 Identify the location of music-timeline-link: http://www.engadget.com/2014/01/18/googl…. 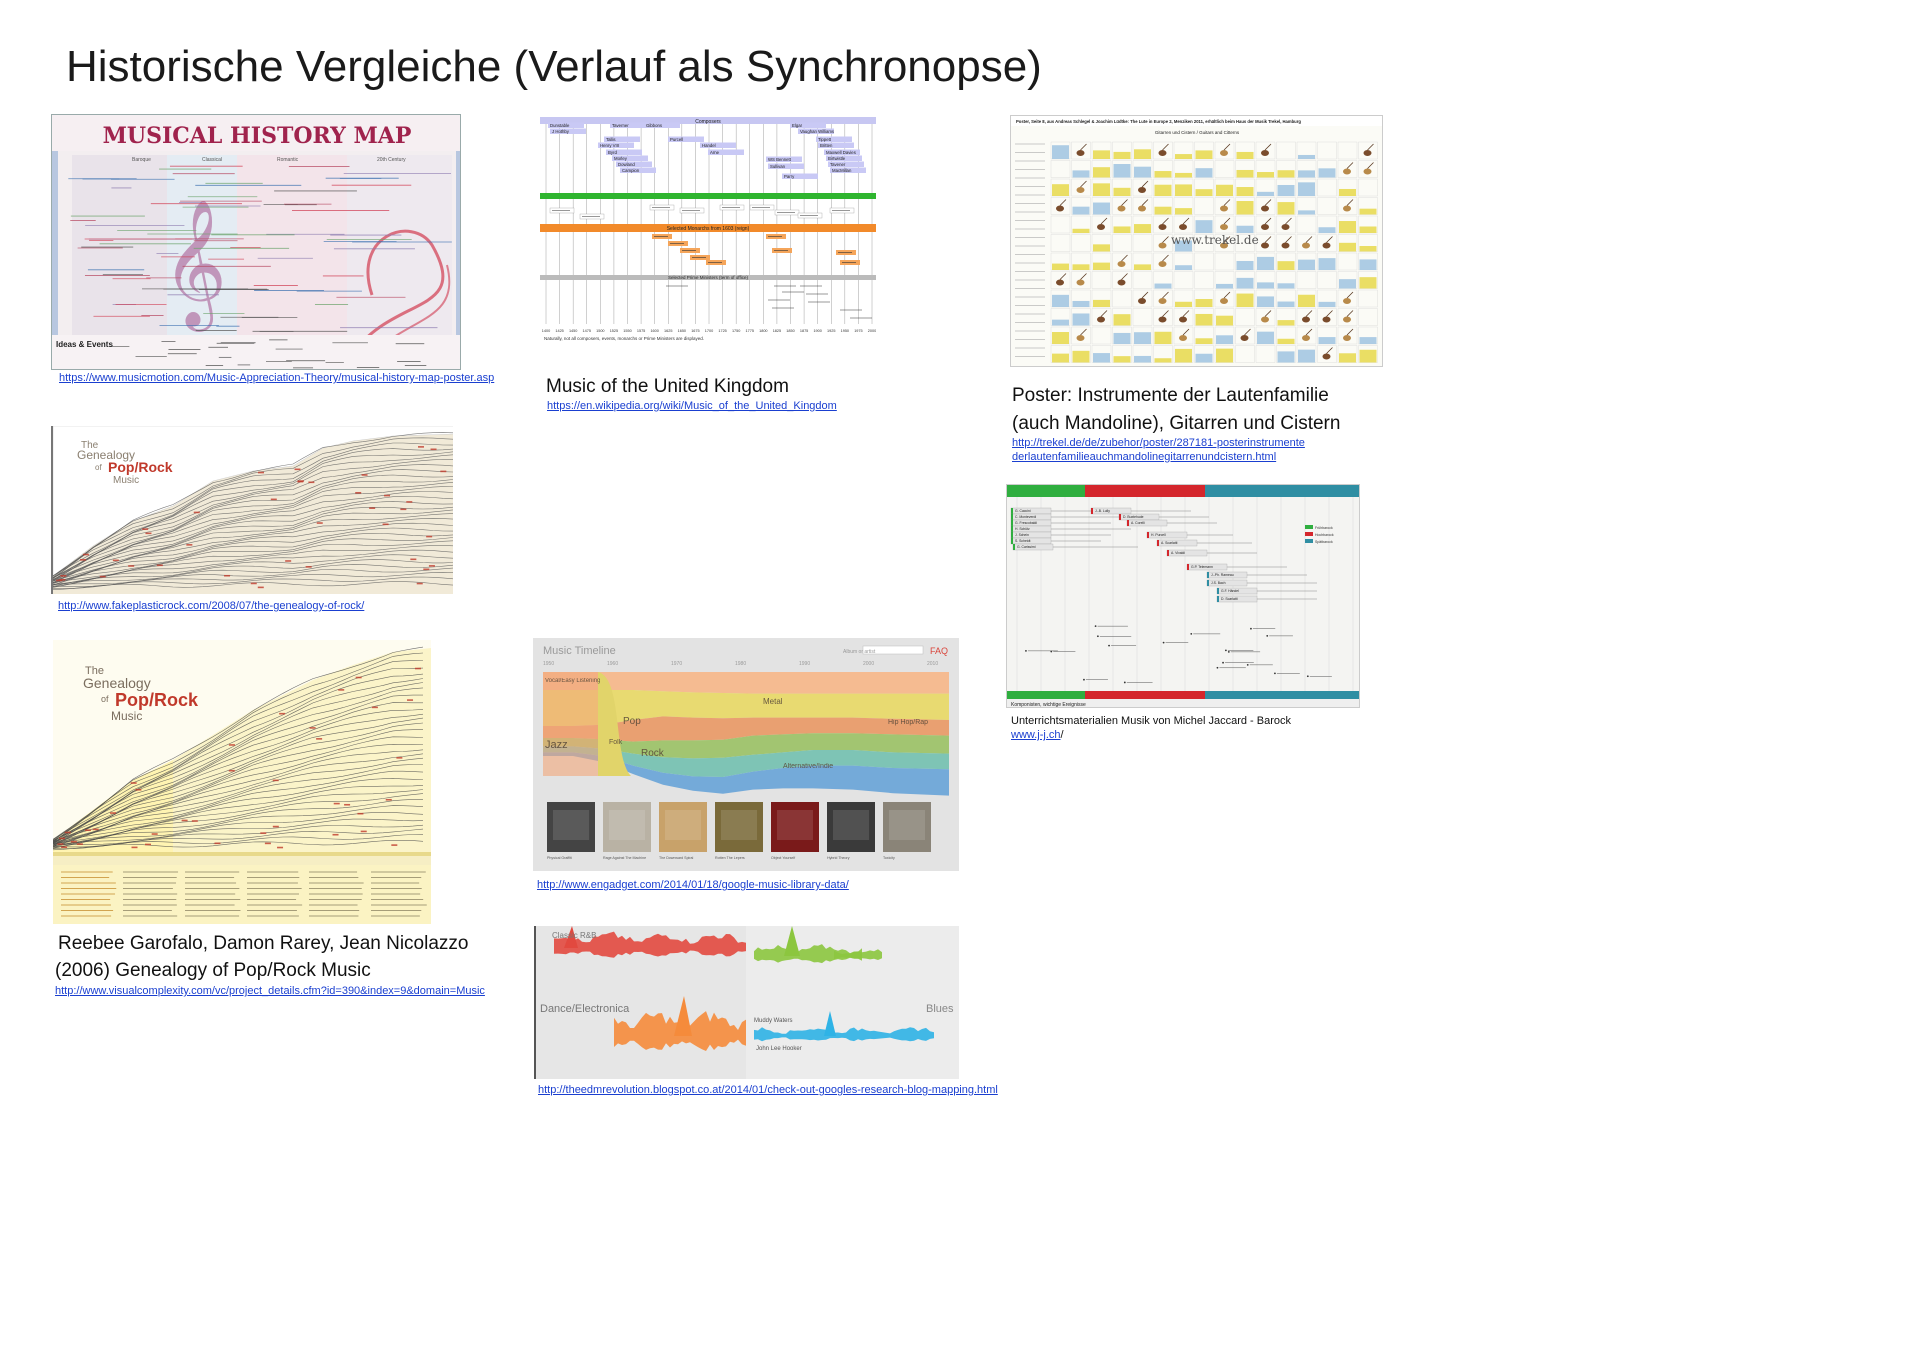
(693, 885).